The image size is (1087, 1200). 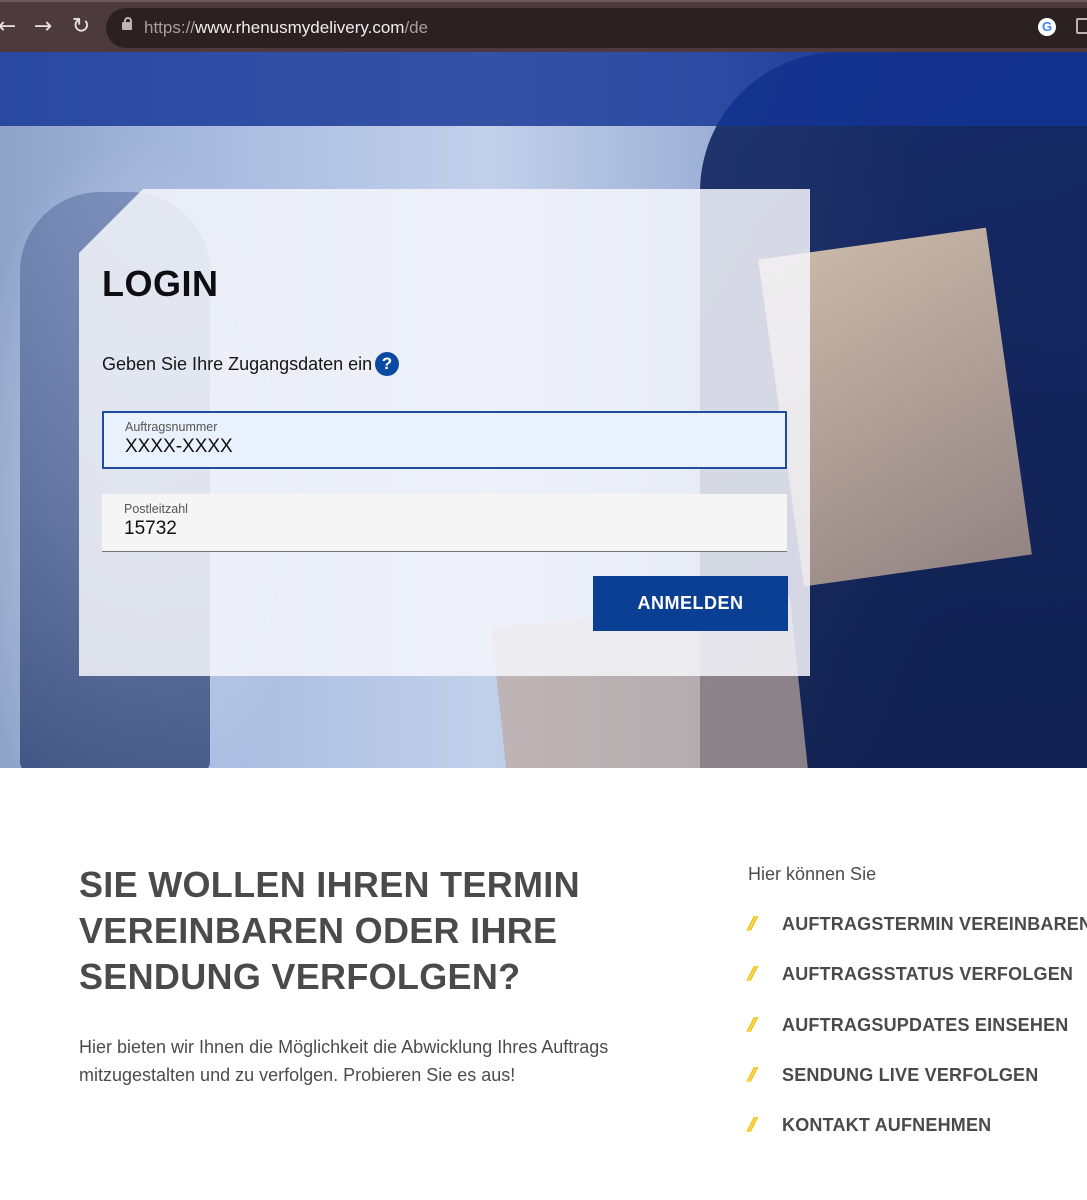 What do you see at coordinates (925, 1025) in the screenshot?
I see `feature-label: AUFTRAGSUPDATES EINSEHEN` at bounding box center [925, 1025].